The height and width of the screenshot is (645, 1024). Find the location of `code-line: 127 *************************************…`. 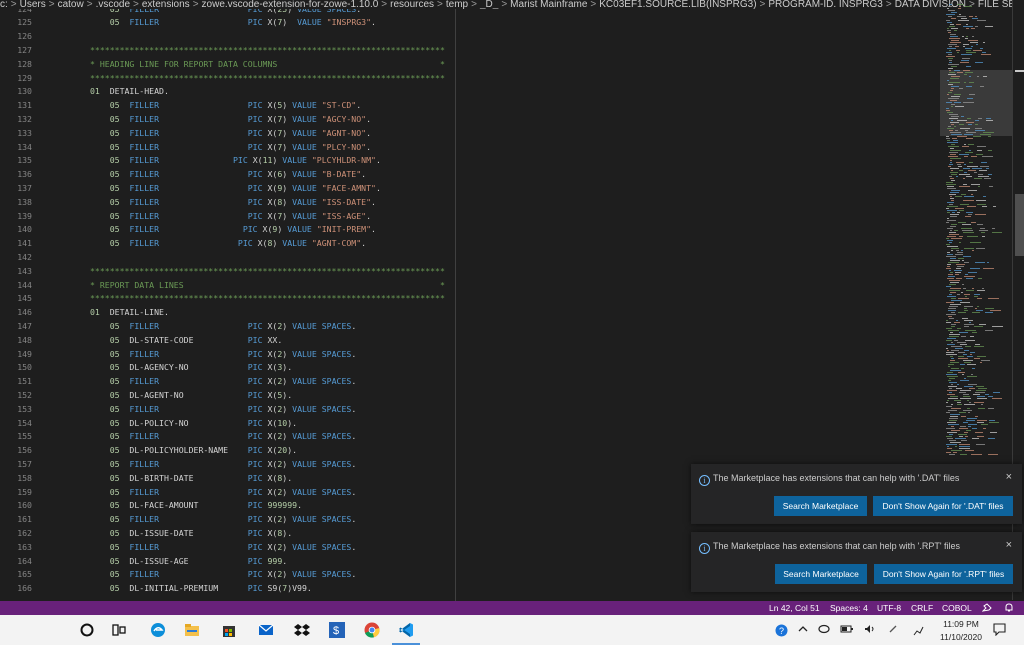

code-line: 127 *************************************… is located at coordinates (470, 51).